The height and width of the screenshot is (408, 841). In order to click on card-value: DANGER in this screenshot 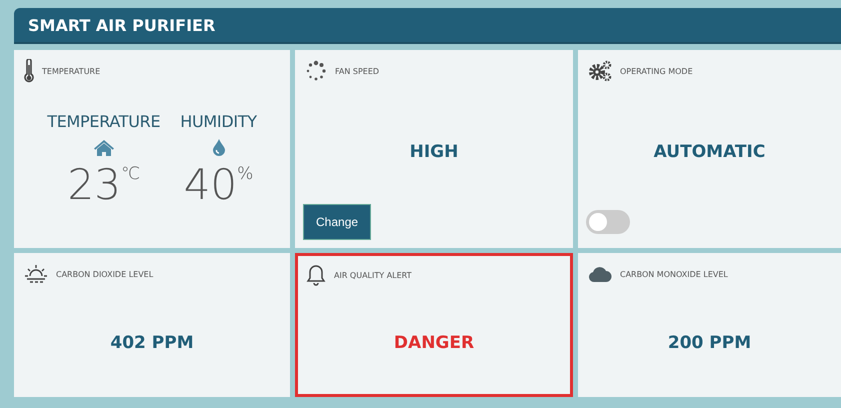, I will do `click(434, 343)`.